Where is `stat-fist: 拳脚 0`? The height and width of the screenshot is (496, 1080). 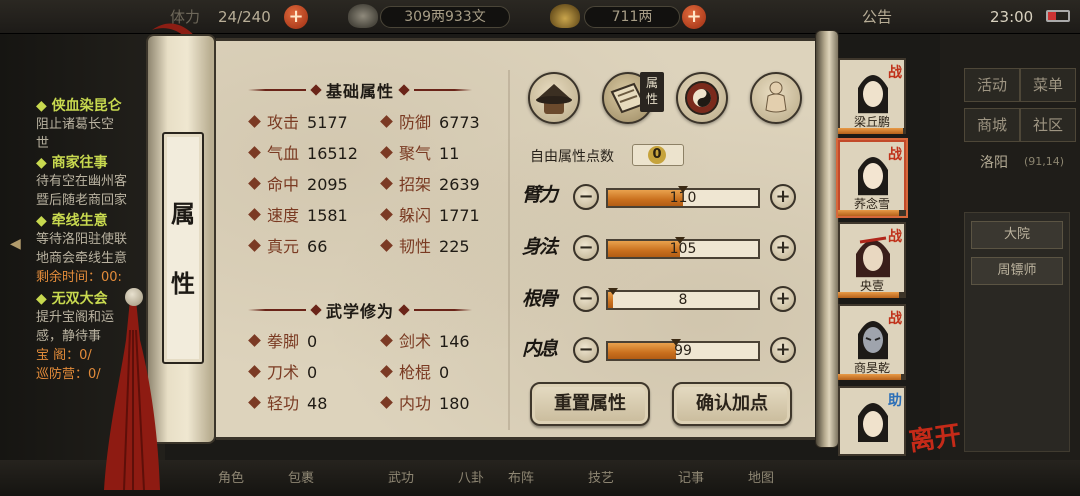
stat-fist: 拳脚 0 is located at coordinates (282, 342).